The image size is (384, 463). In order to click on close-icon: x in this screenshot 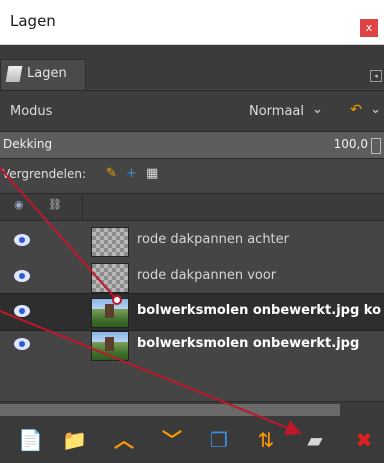, I will do `click(369, 28)`.